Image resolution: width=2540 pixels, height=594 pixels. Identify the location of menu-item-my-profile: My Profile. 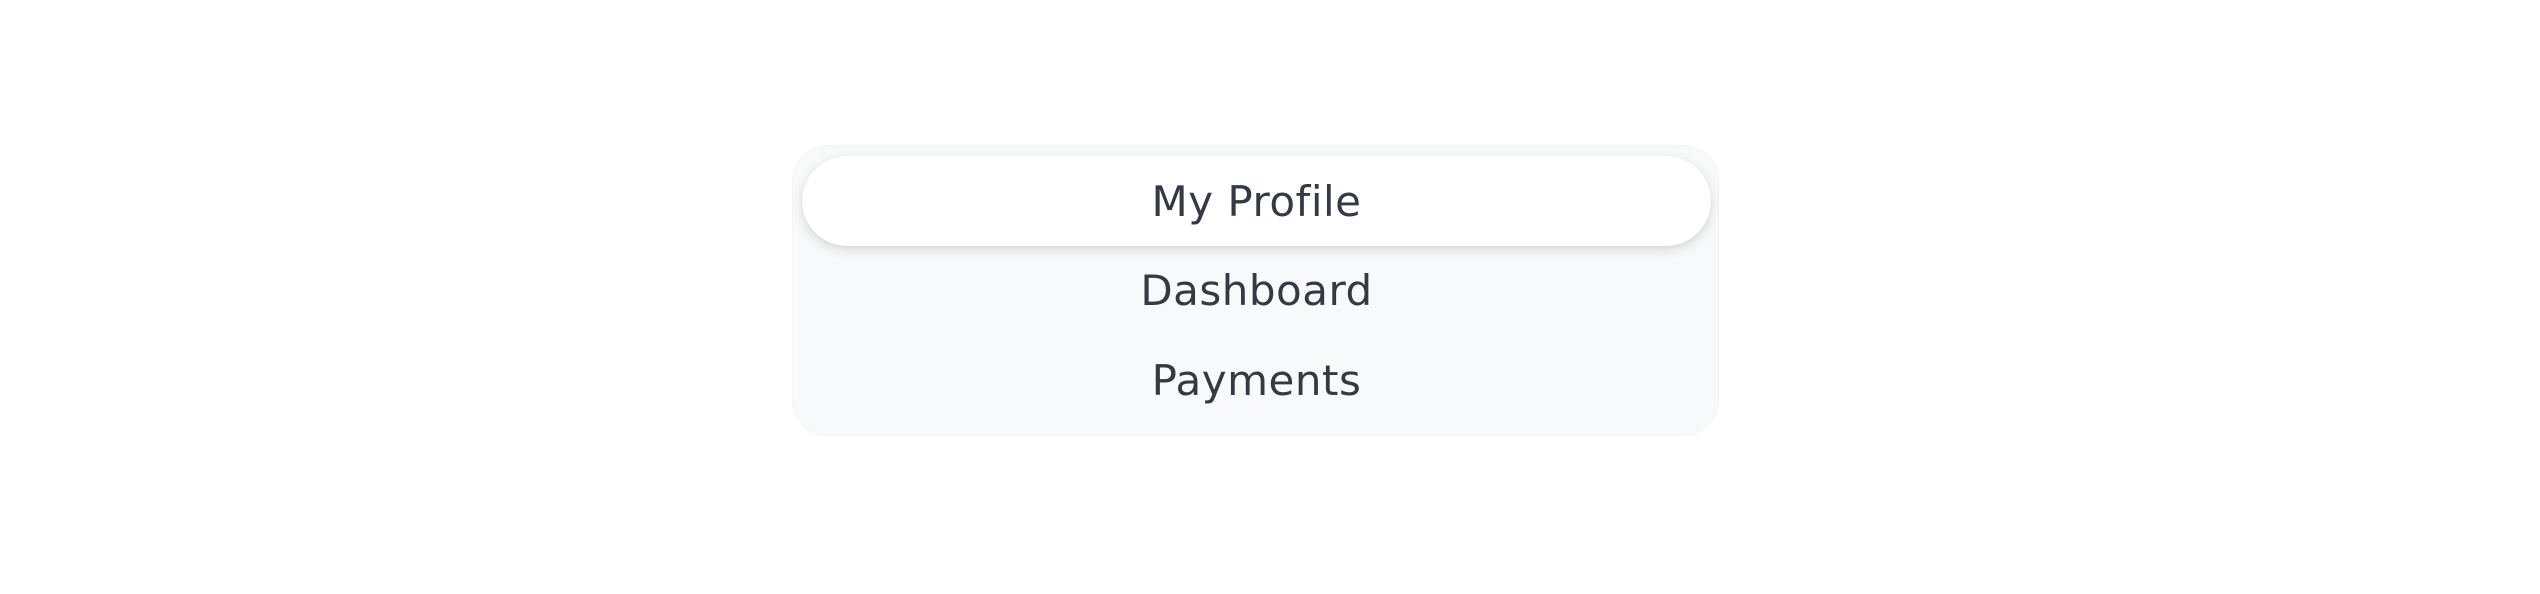
(1256, 201).